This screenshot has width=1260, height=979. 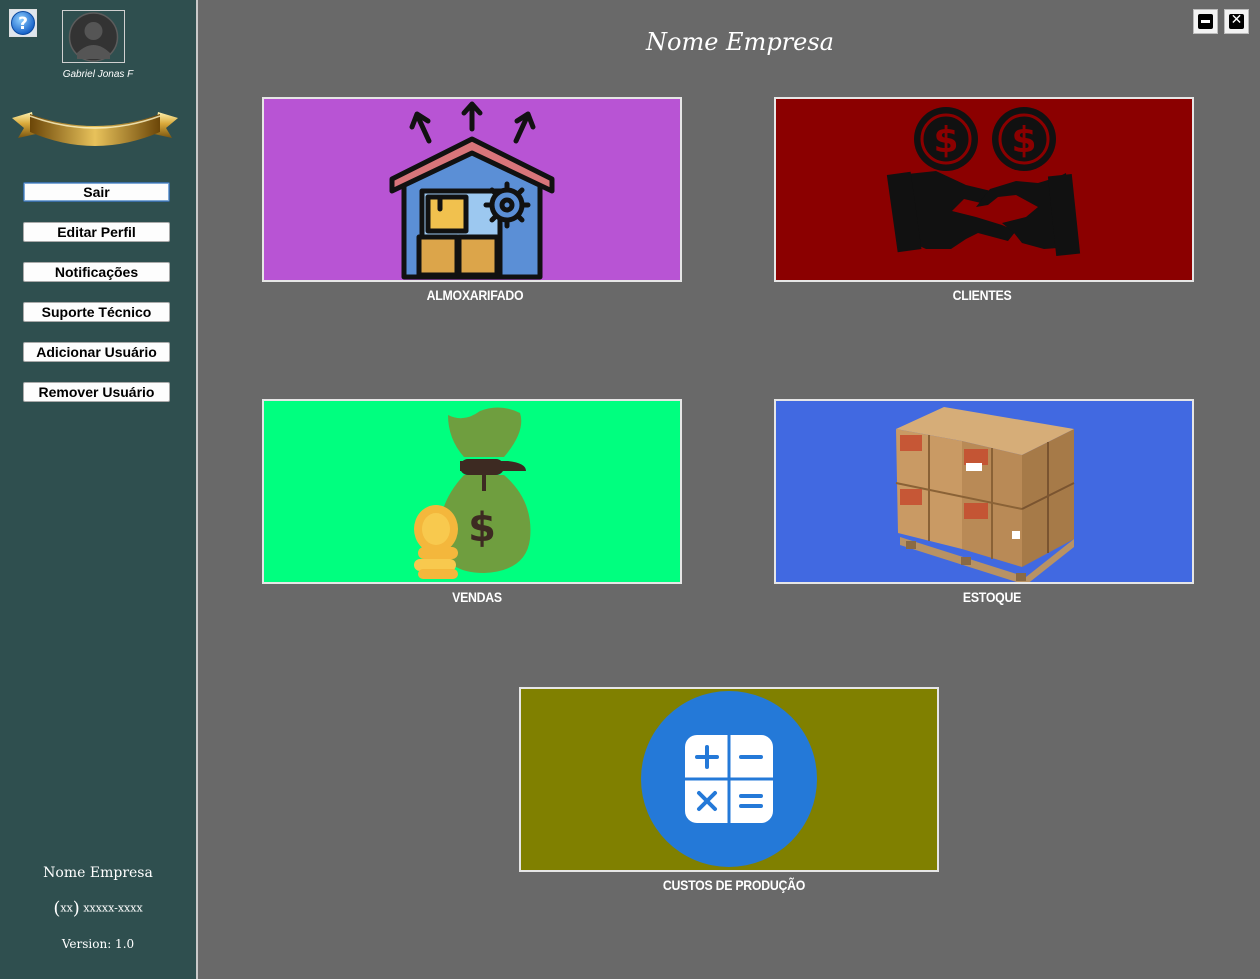 What do you see at coordinates (96, 272) in the screenshot?
I see `notifications-button: Notificações` at bounding box center [96, 272].